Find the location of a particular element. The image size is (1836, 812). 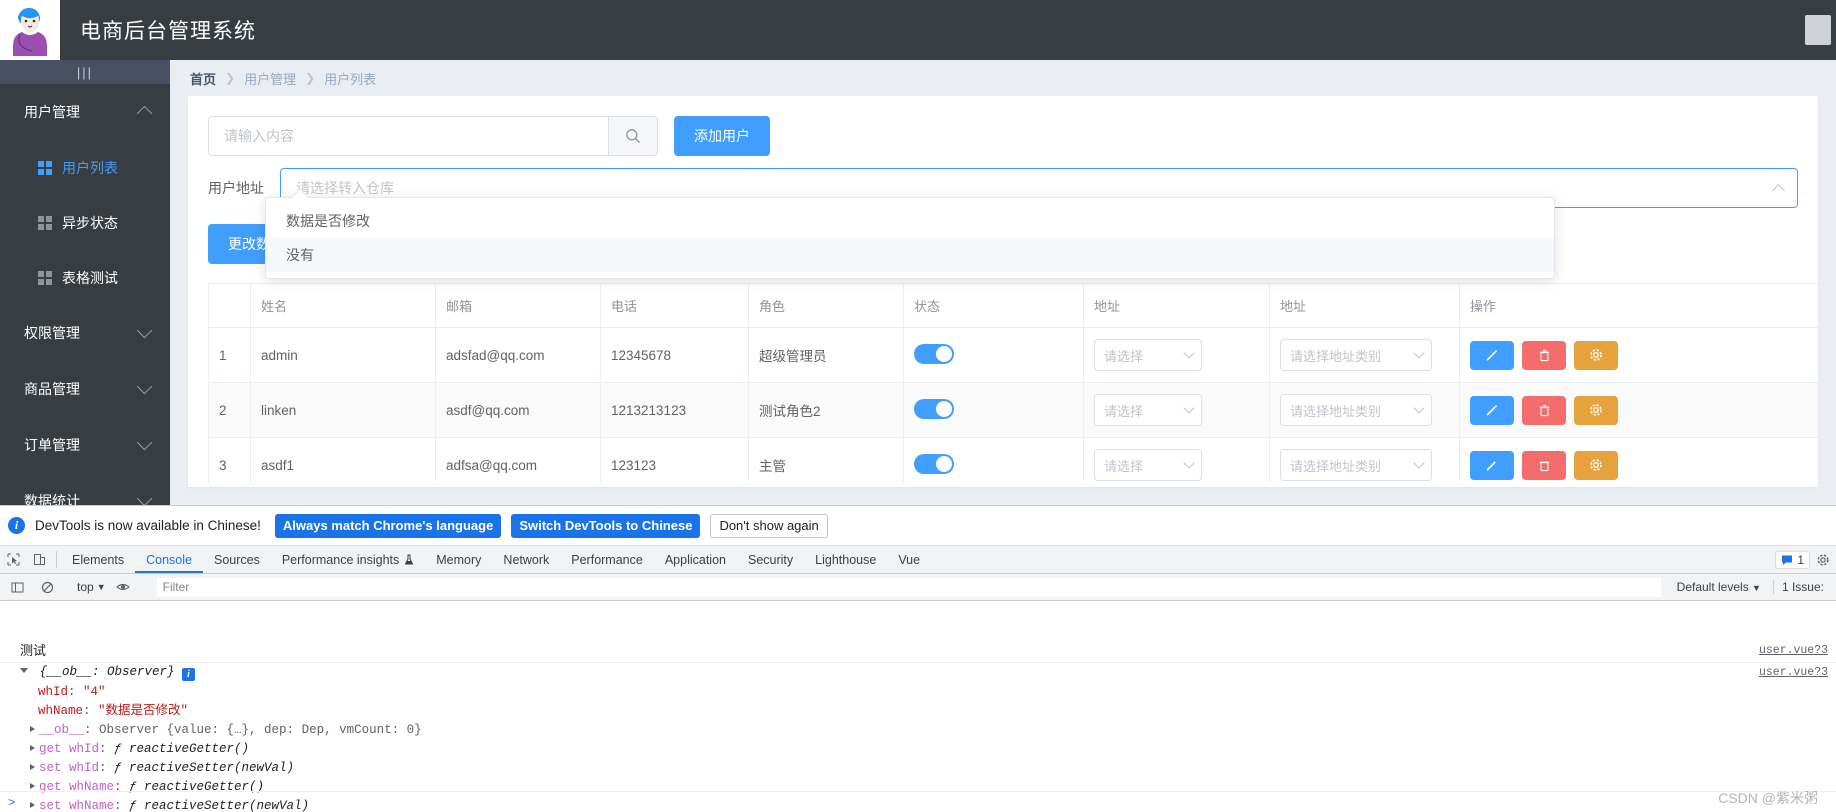

switch-to-chinese-button: Switch DevTools to Chinese is located at coordinates (606, 525).